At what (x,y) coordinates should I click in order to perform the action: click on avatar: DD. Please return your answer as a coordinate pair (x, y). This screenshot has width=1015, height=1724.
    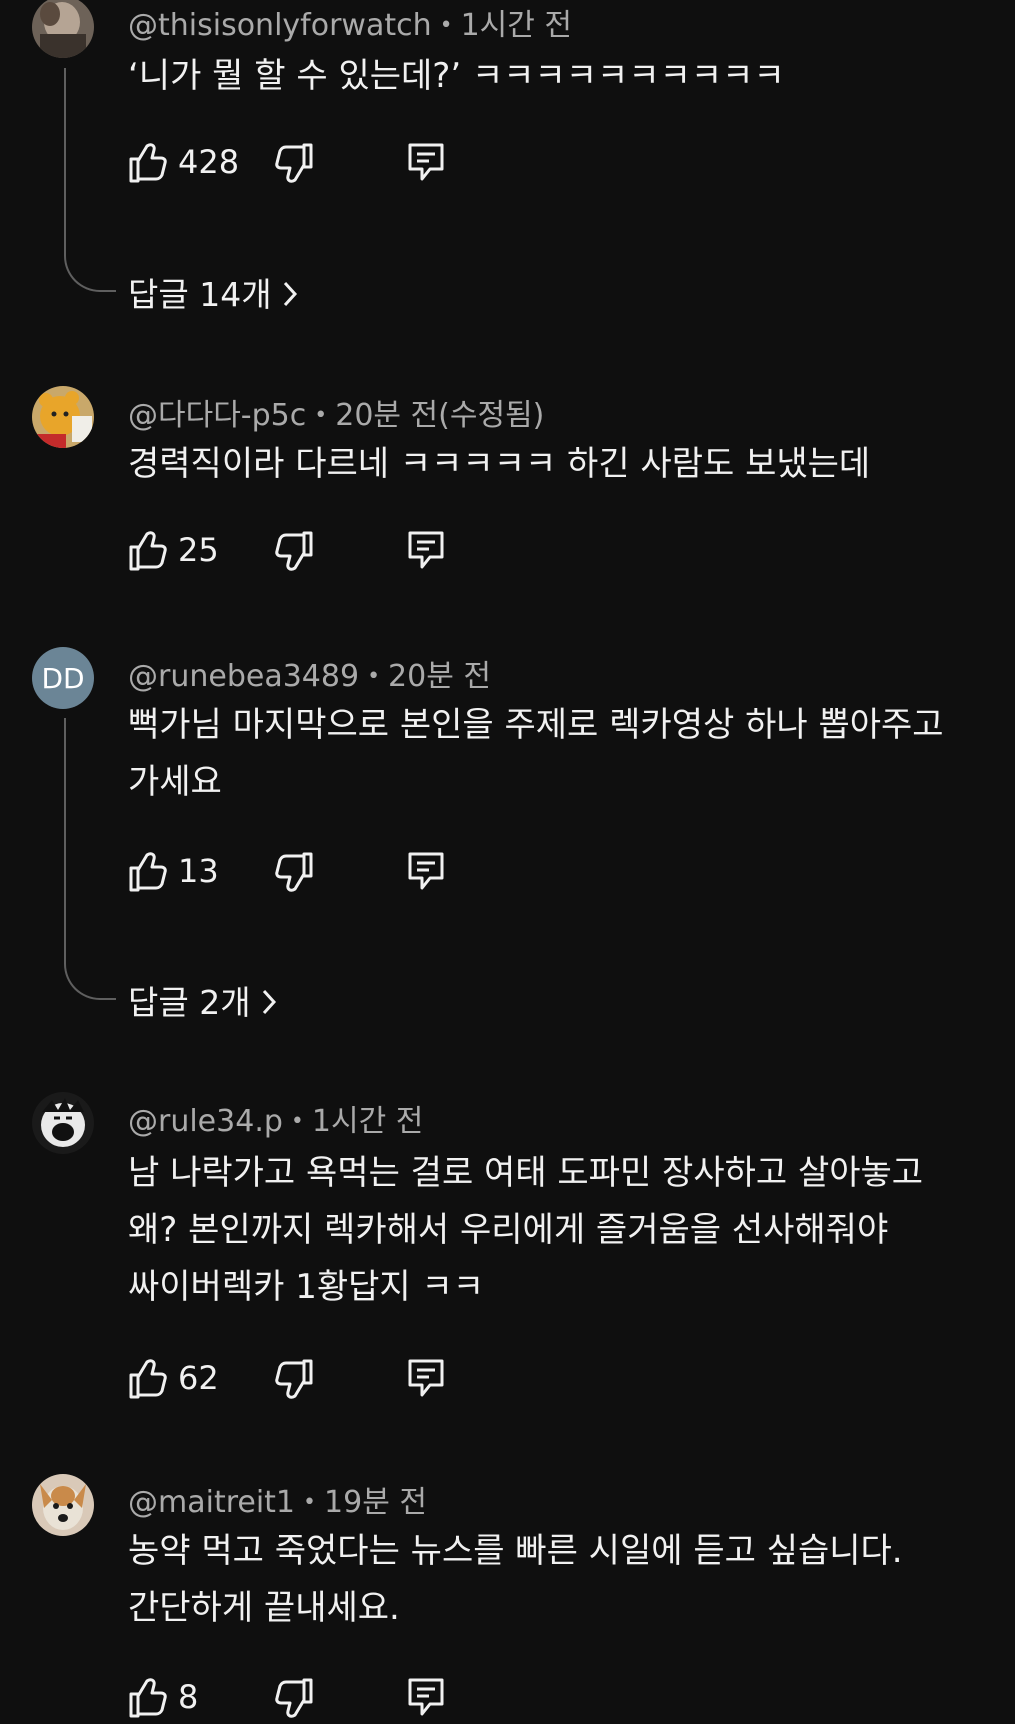
    Looking at the image, I should click on (63, 678).